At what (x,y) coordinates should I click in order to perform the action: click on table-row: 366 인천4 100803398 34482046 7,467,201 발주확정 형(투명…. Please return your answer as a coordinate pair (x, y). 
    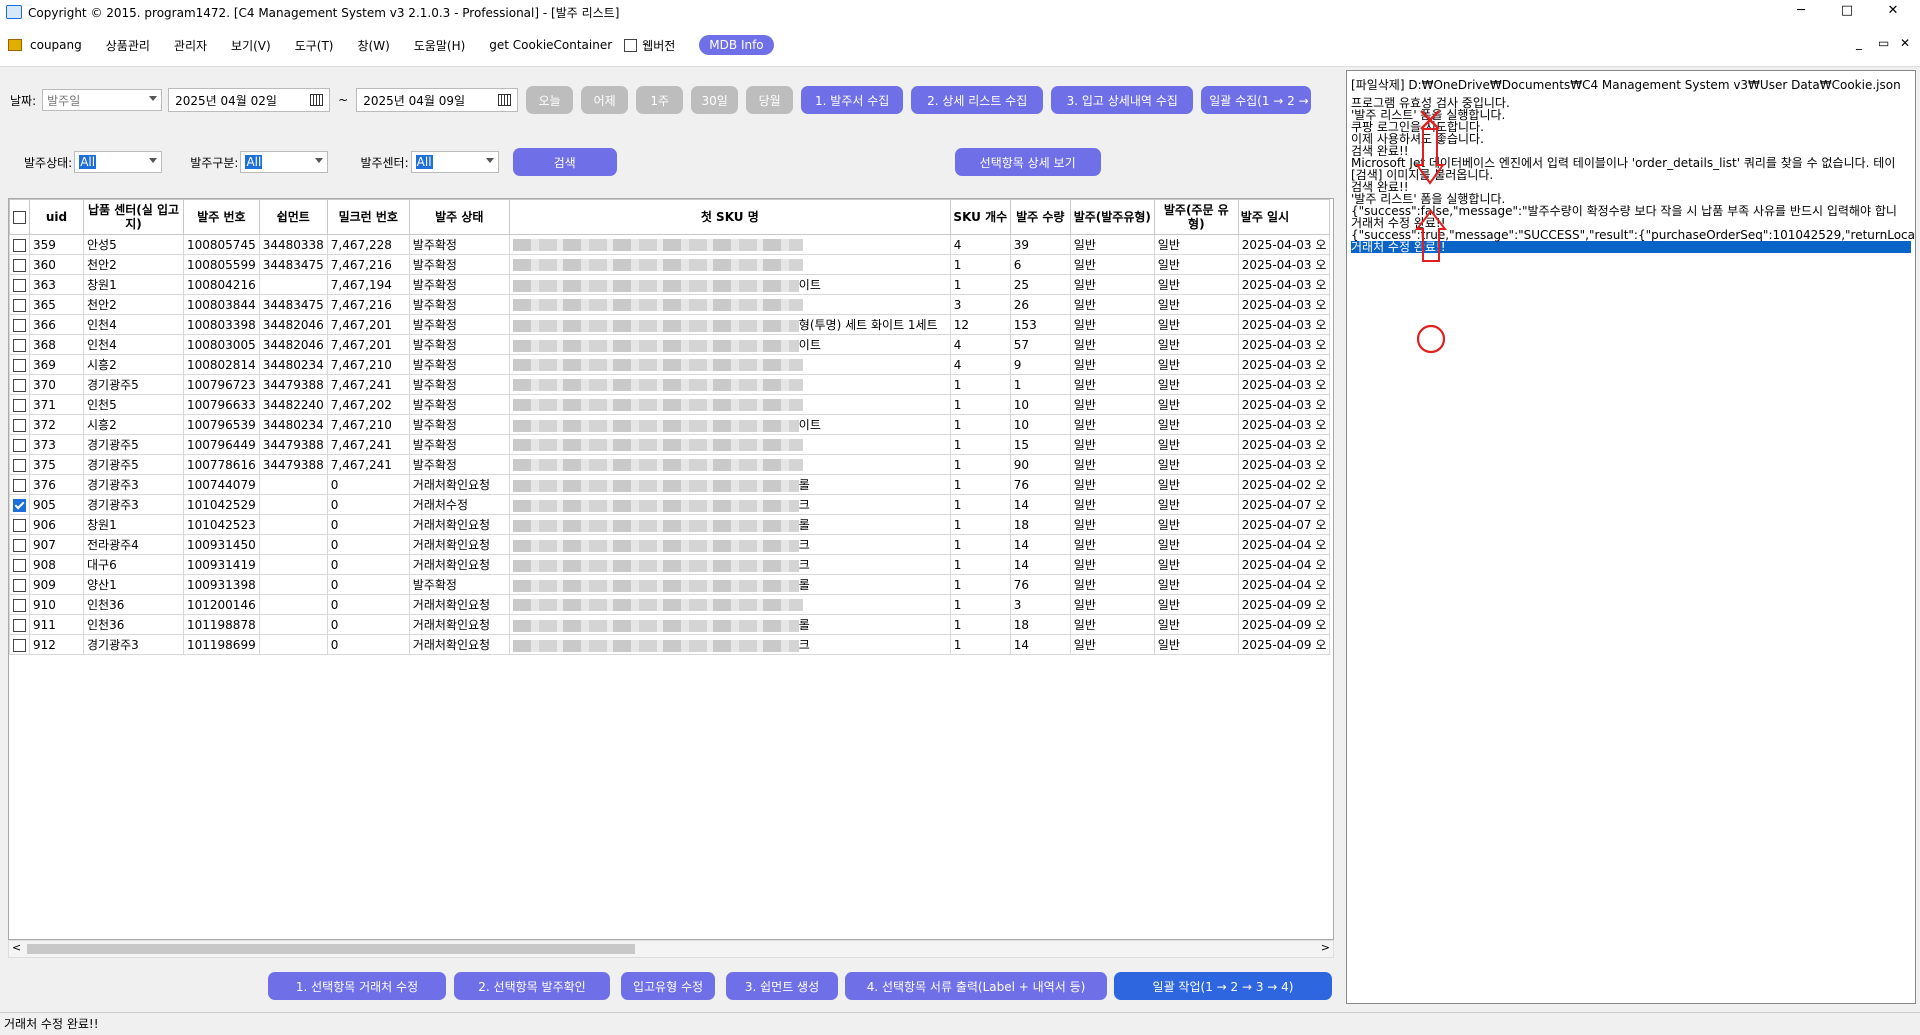
    Looking at the image, I should click on (670, 324).